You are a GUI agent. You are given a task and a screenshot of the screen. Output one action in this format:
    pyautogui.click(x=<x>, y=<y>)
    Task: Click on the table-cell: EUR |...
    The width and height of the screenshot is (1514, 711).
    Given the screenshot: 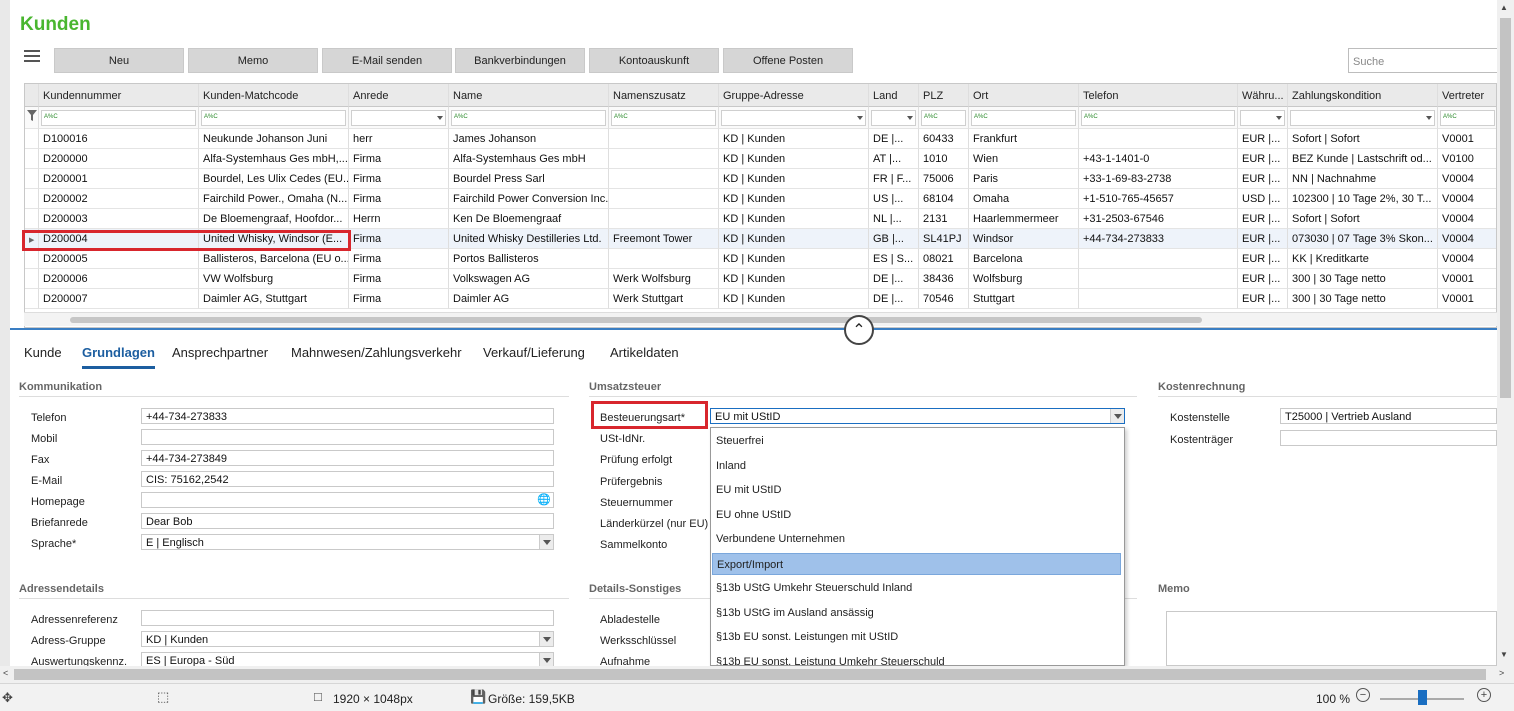 What is the action you would take?
    pyautogui.click(x=1263, y=179)
    